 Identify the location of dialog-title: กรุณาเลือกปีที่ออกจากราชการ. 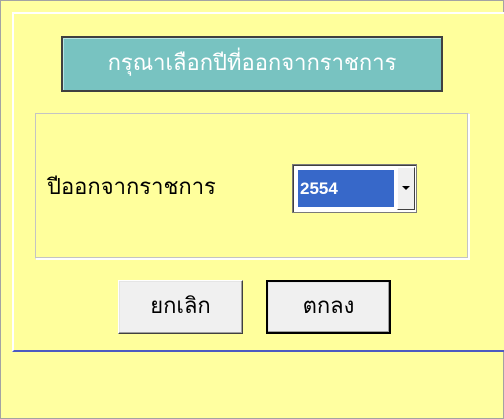
(252, 64).